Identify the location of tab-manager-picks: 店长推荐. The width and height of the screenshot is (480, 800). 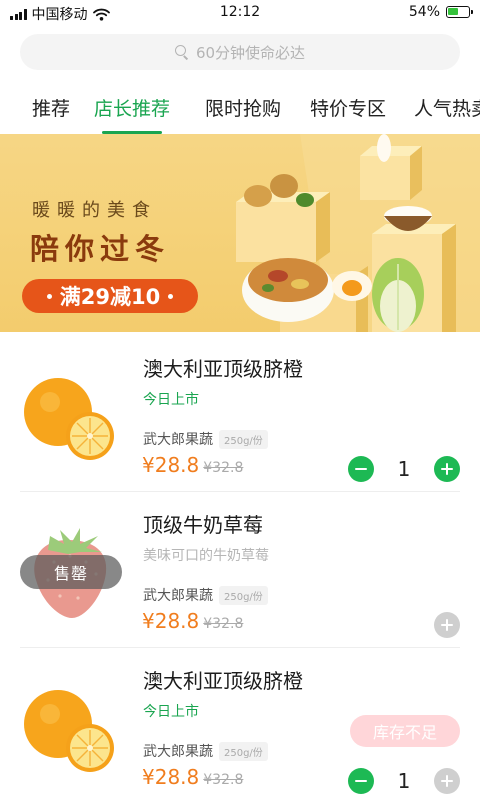
(132, 114).